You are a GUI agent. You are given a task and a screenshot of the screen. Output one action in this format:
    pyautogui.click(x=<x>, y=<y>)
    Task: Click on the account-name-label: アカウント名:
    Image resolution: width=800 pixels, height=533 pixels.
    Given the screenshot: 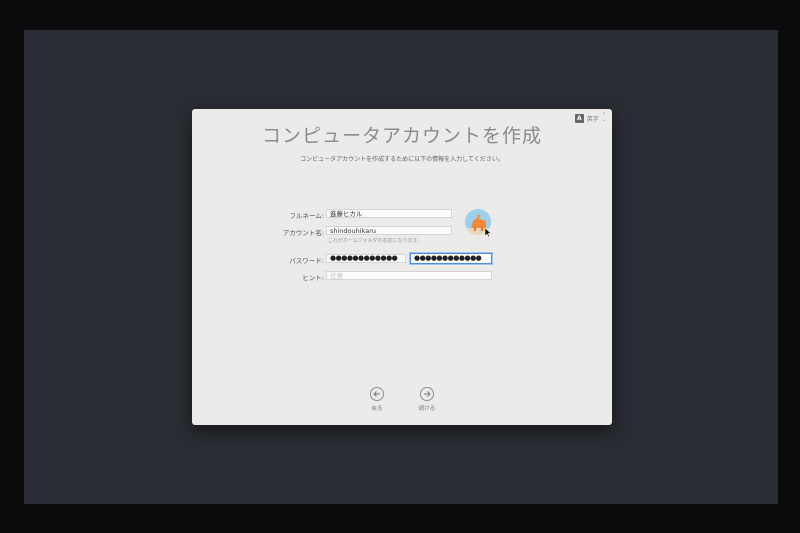 What is the action you would take?
    pyautogui.click(x=303, y=233)
    